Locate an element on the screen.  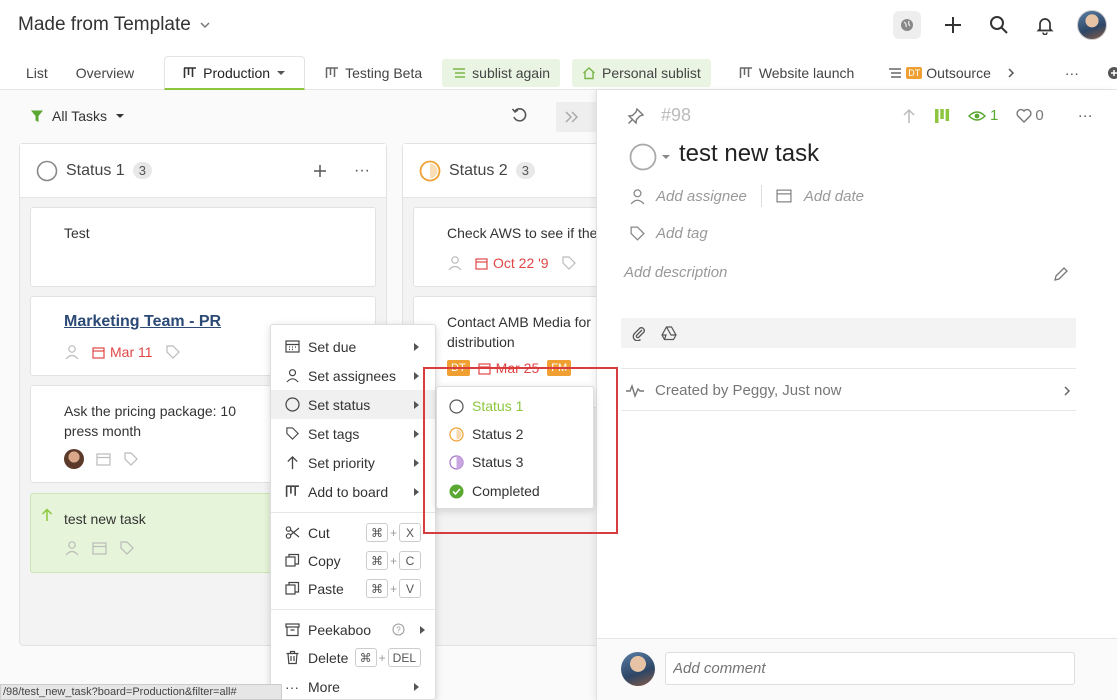
menu-label: Add to board is located at coordinates (348, 491).